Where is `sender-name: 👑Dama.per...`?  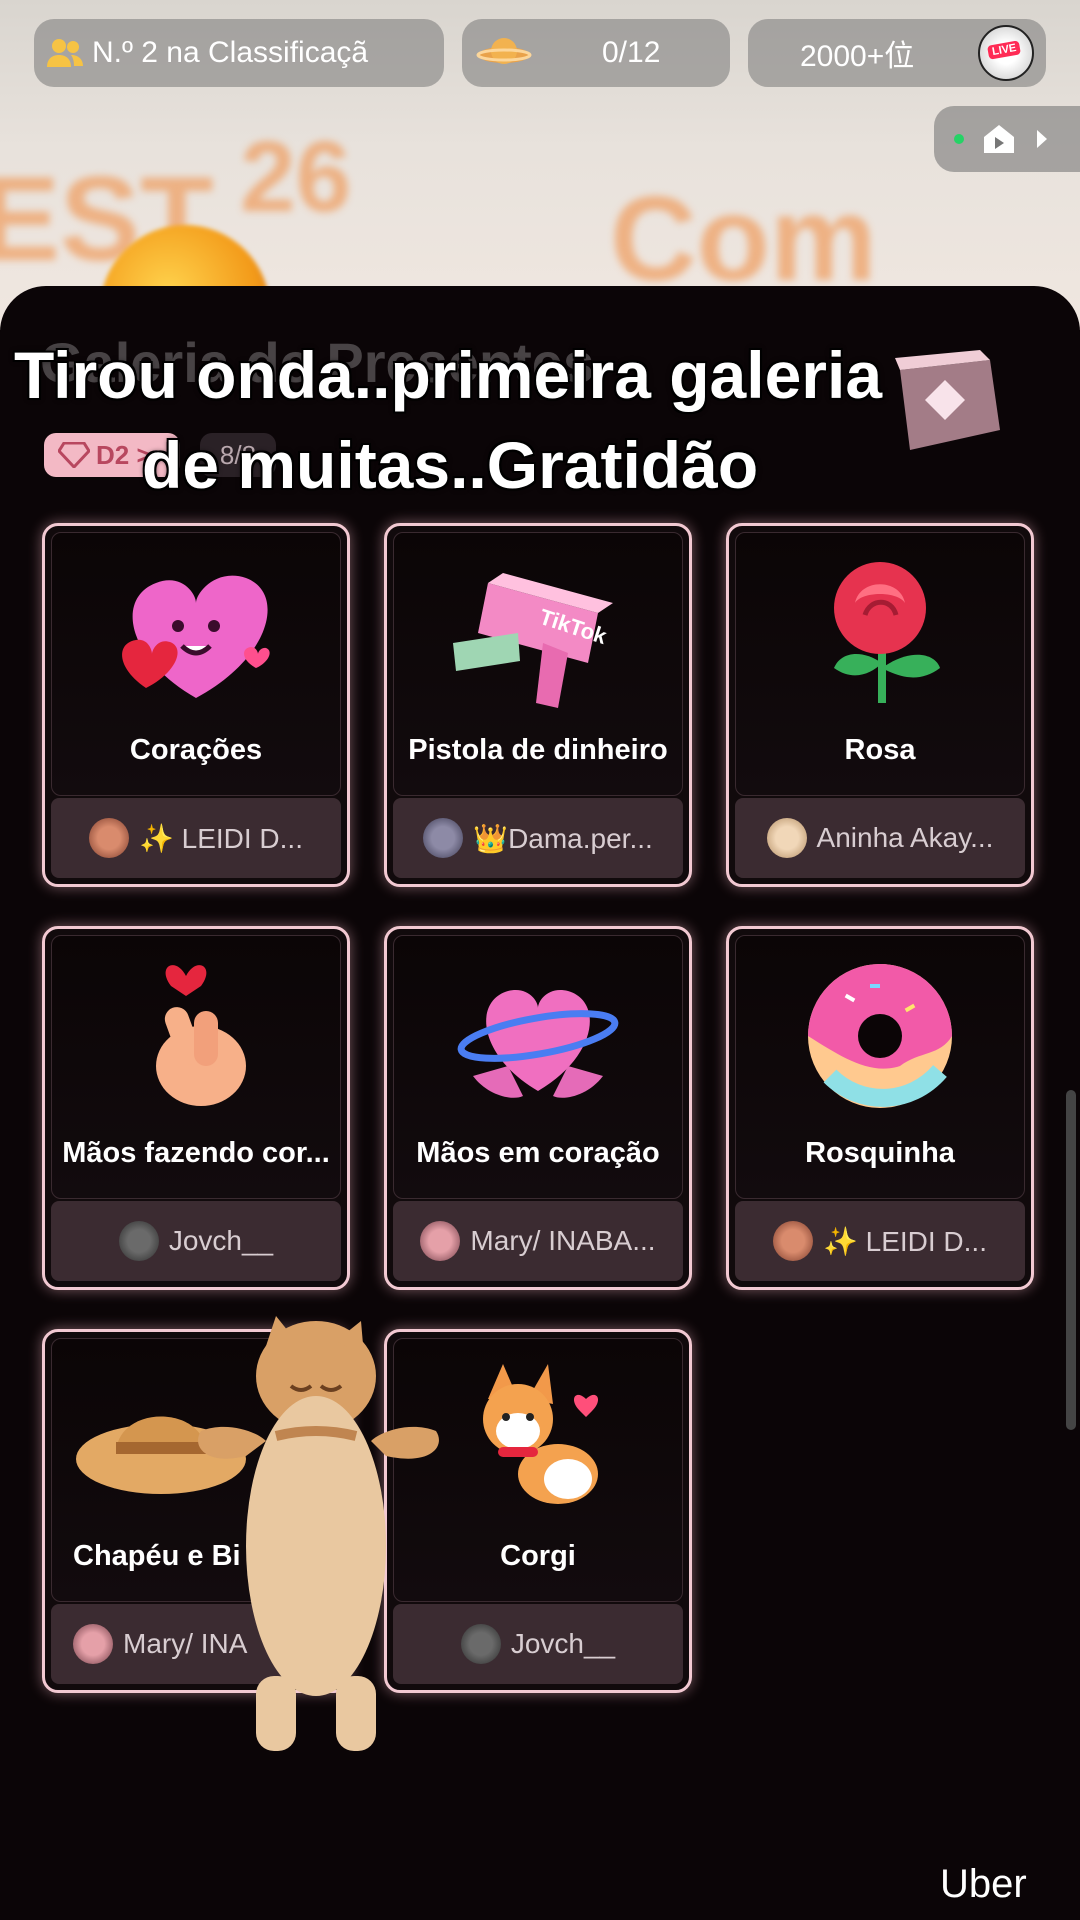 sender-name: 👑Dama.per... is located at coordinates (563, 838).